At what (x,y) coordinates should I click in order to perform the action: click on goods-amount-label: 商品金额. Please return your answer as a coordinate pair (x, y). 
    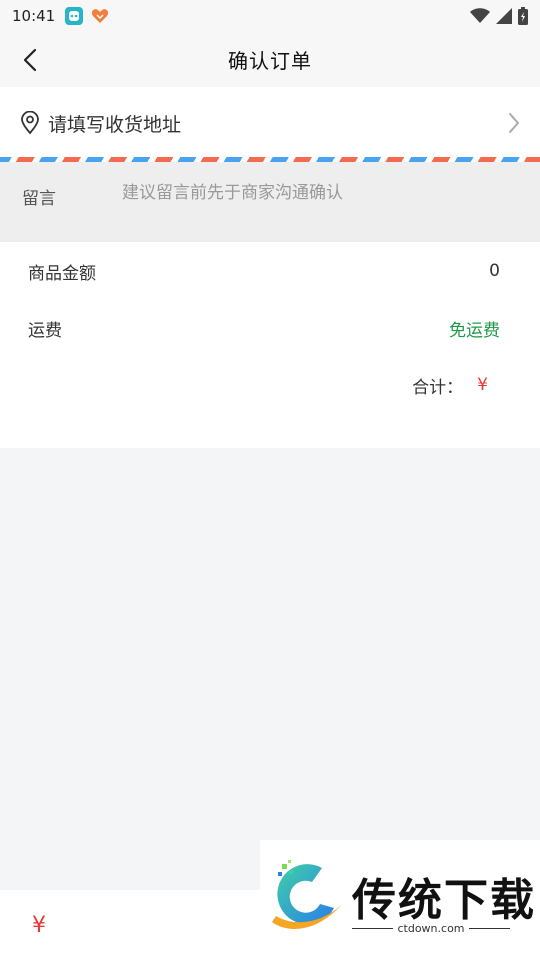
    Looking at the image, I should click on (62, 273).